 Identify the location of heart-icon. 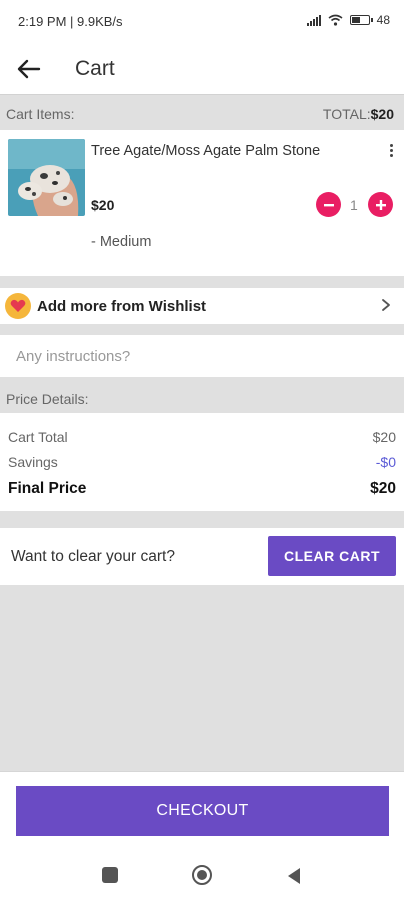
(18, 305).